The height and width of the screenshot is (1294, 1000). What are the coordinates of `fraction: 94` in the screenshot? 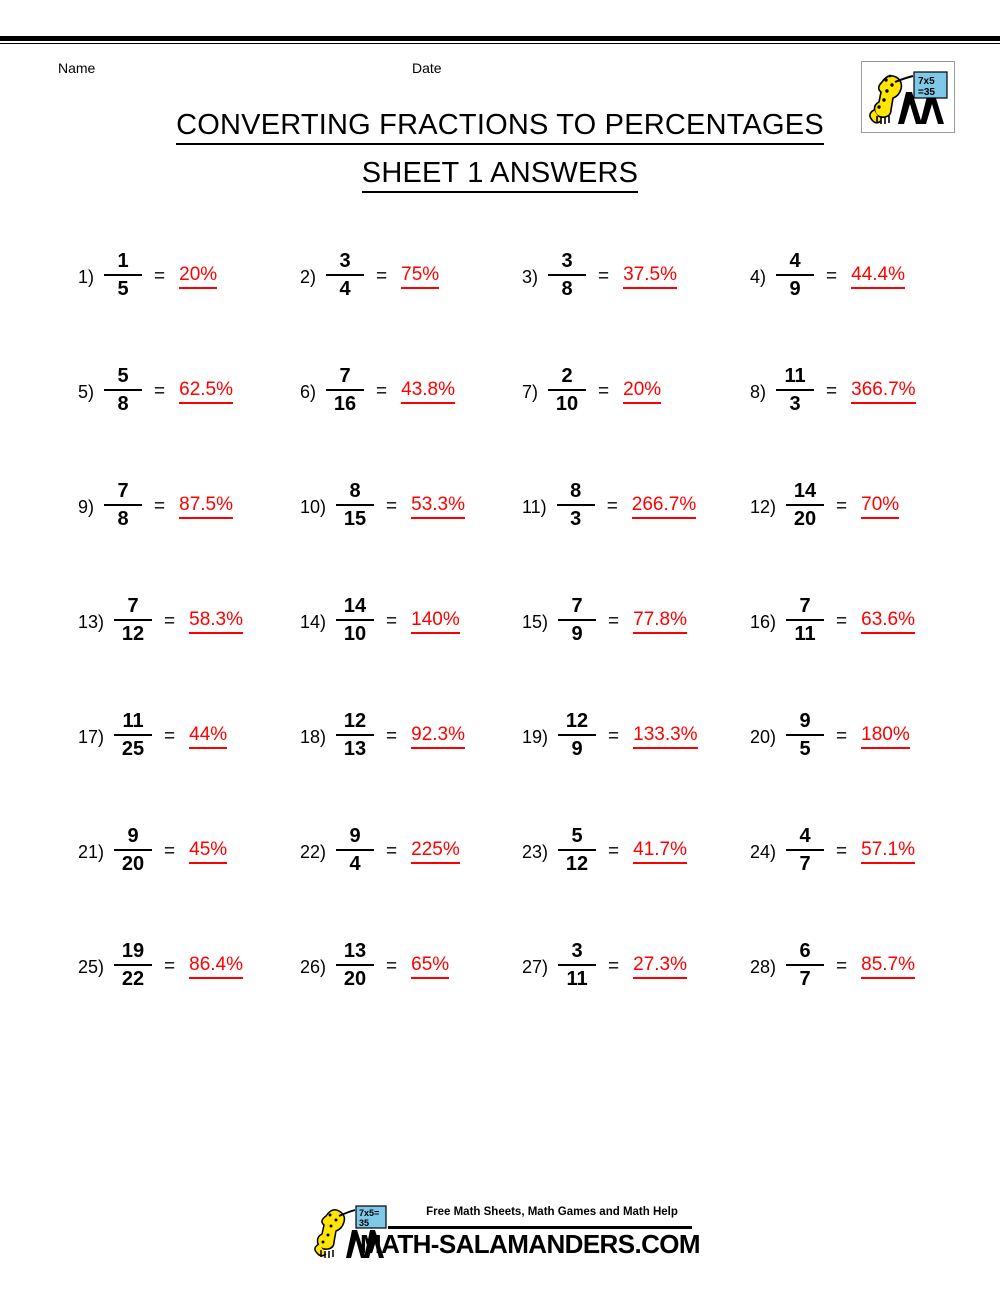 It's located at (355, 849).